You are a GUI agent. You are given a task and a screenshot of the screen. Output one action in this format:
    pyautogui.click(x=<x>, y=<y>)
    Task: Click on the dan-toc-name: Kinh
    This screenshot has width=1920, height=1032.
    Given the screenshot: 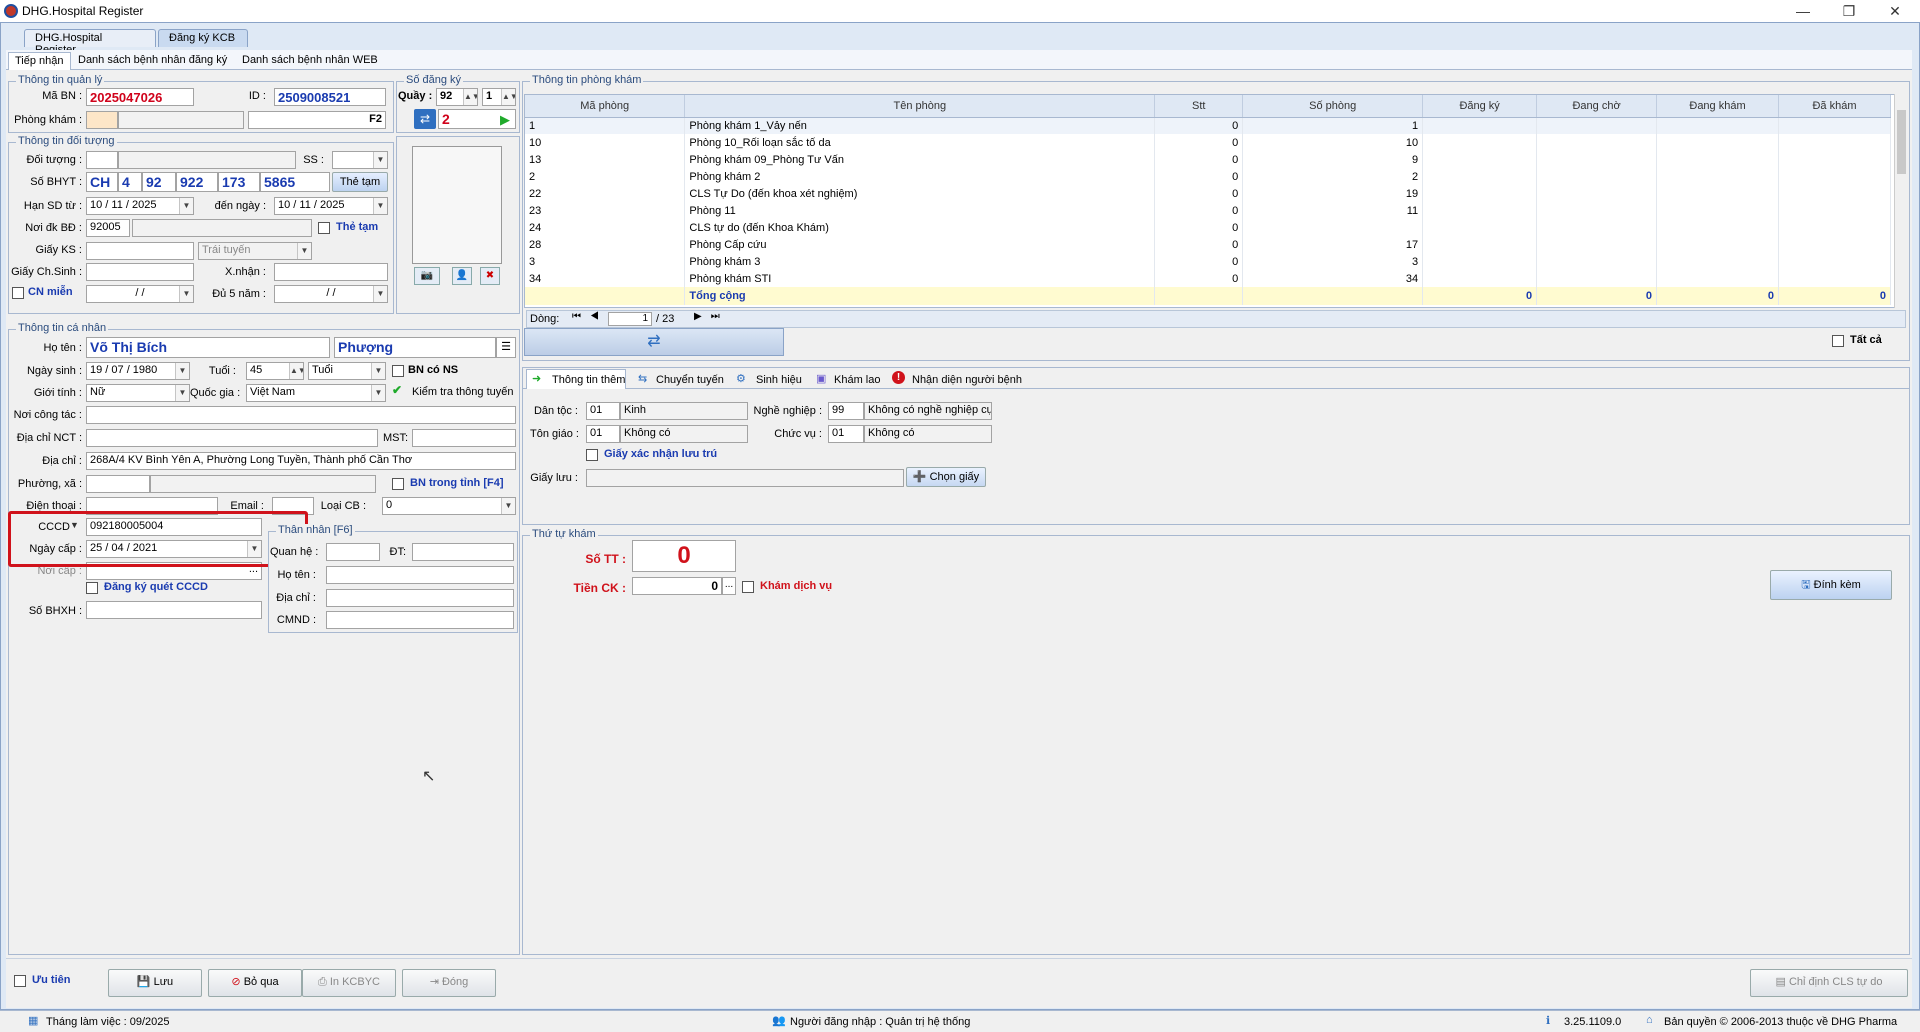 What is the action you would take?
    pyautogui.click(x=684, y=411)
    